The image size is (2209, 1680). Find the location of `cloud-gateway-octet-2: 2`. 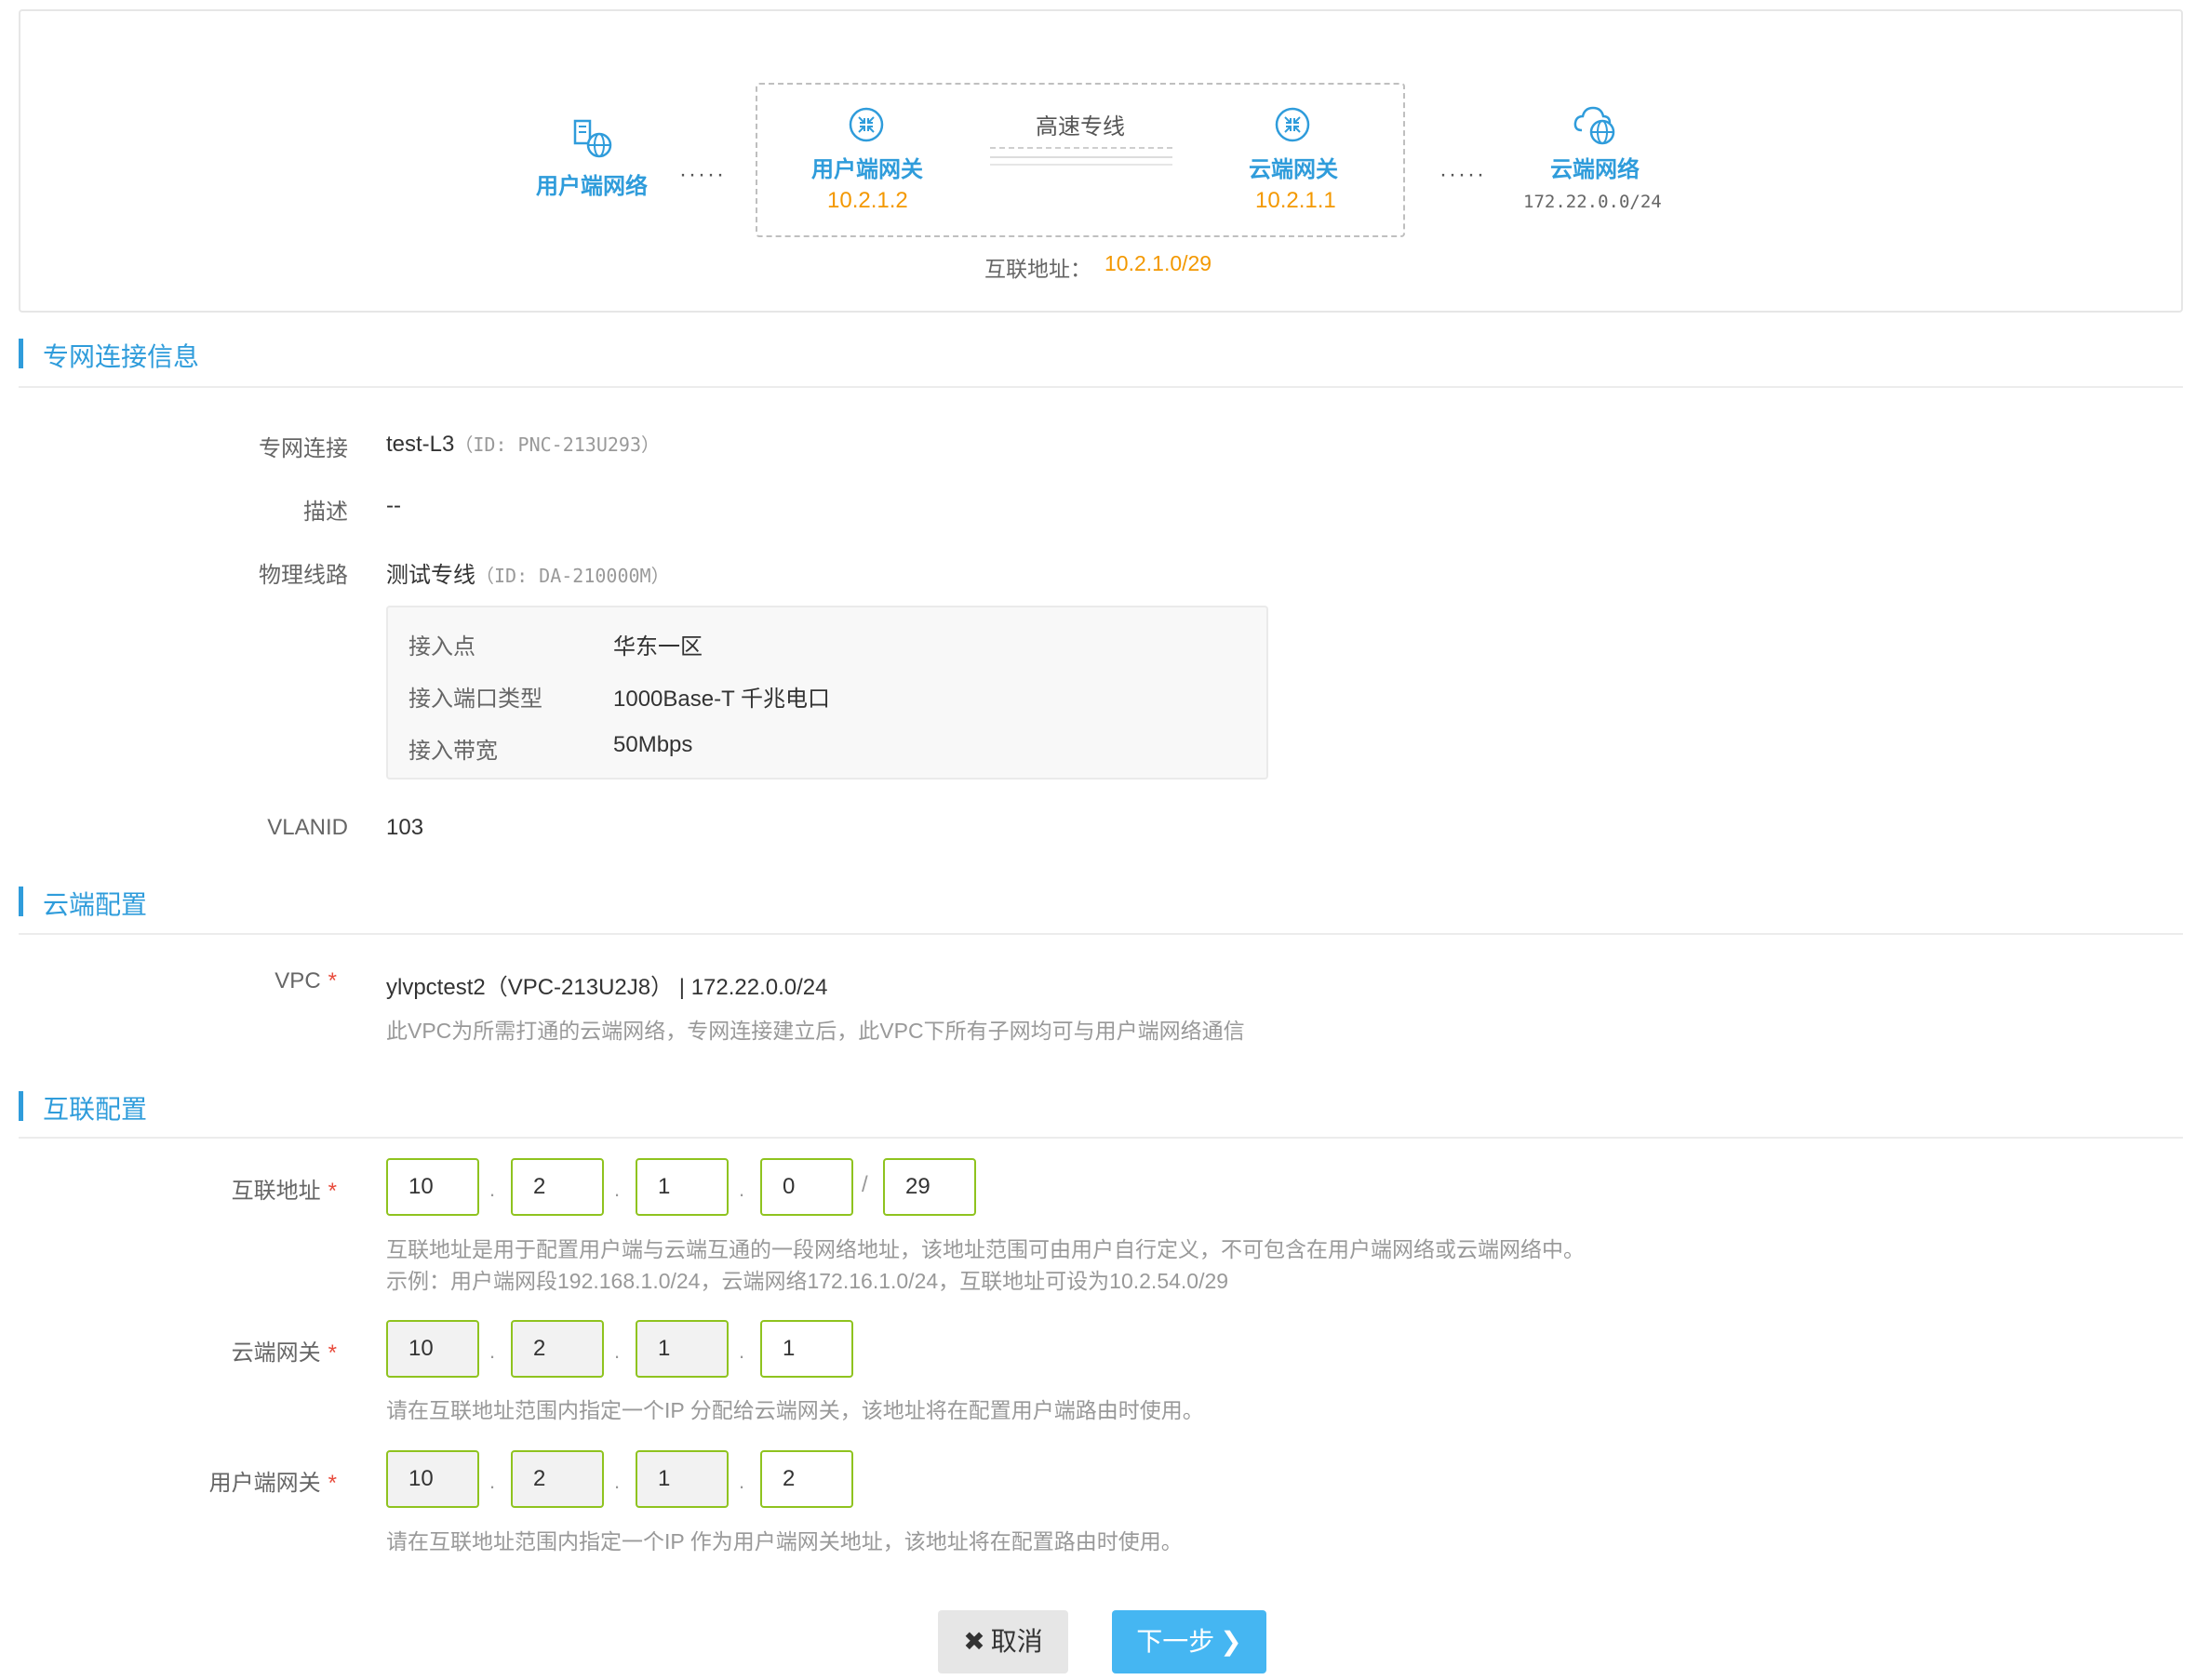

cloud-gateway-octet-2: 2 is located at coordinates (558, 1349).